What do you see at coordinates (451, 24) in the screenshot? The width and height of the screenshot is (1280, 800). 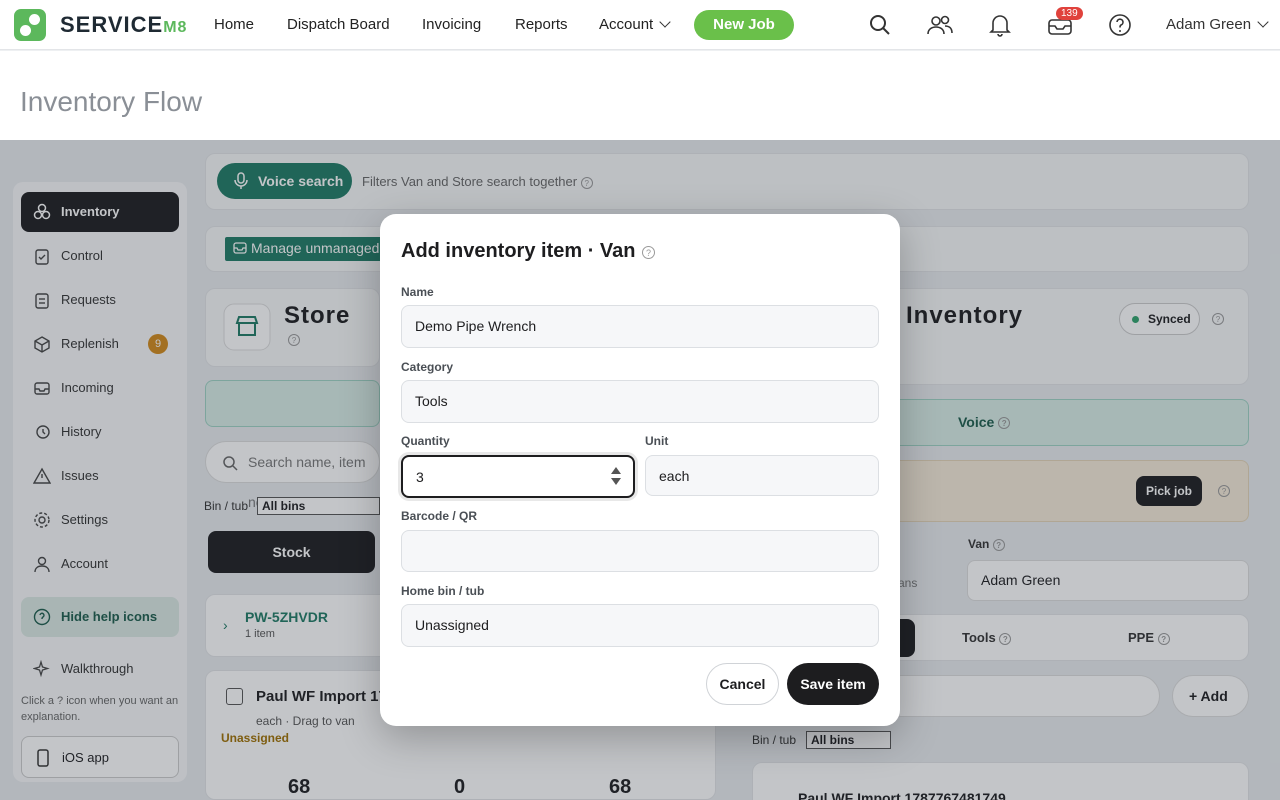 I see `nav-invoicing: Invoicing` at bounding box center [451, 24].